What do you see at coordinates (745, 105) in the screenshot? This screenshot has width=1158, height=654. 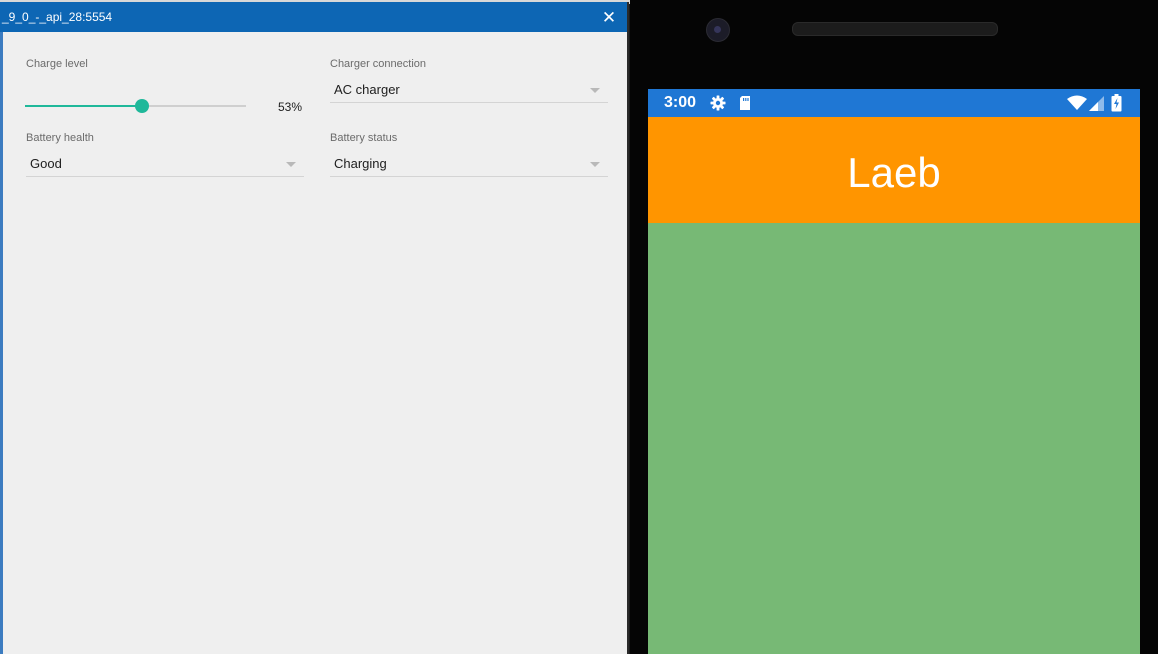 I see `sd-card-icon` at bounding box center [745, 105].